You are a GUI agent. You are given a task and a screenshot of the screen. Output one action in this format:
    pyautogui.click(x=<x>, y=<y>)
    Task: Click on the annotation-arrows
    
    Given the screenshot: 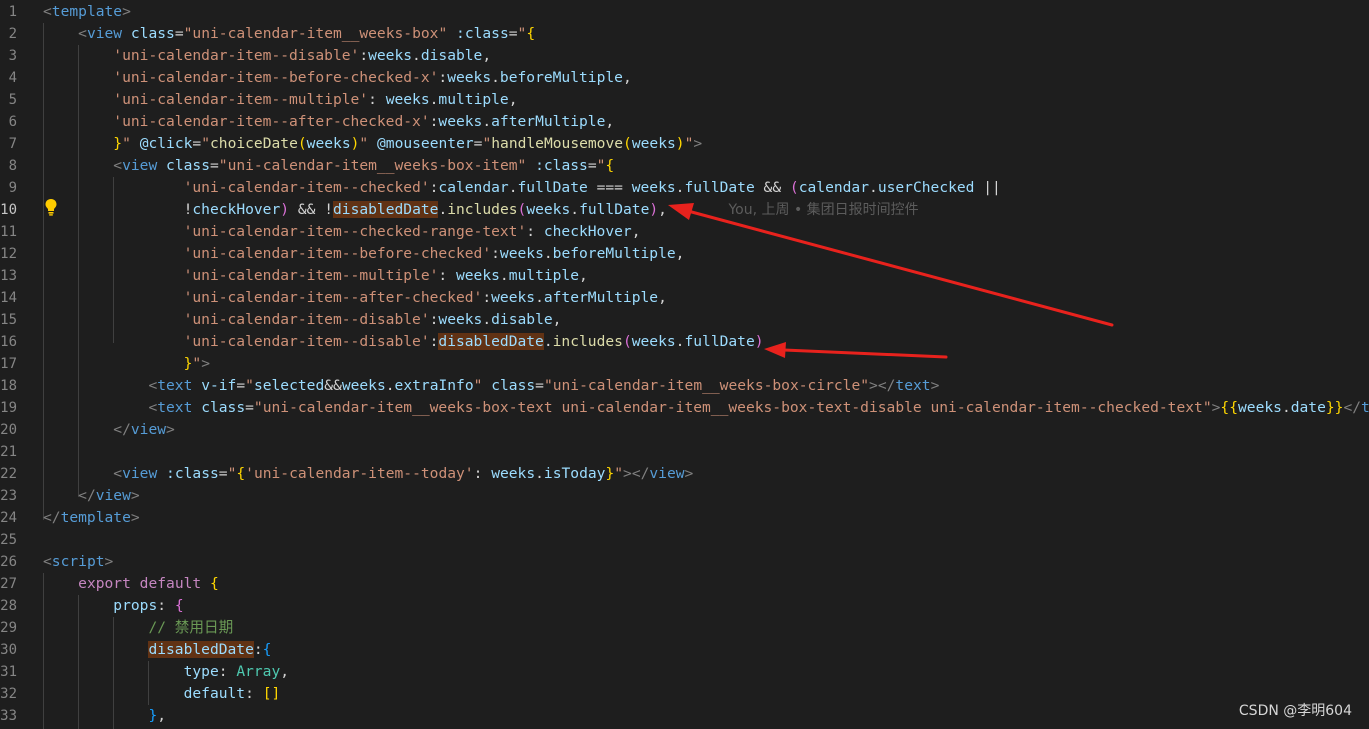 What is the action you would take?
    pyautogui.click(x=891, y=281)
    